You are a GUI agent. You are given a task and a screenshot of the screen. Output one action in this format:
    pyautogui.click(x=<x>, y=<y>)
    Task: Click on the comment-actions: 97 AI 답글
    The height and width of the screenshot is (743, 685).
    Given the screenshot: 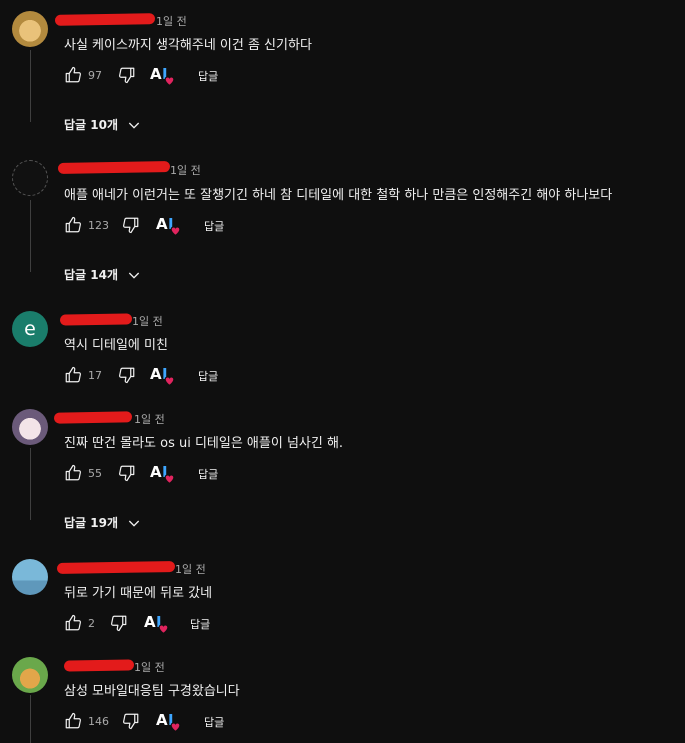 What is the action you would take?
    pyautogui.click(x=164, y=76)
    